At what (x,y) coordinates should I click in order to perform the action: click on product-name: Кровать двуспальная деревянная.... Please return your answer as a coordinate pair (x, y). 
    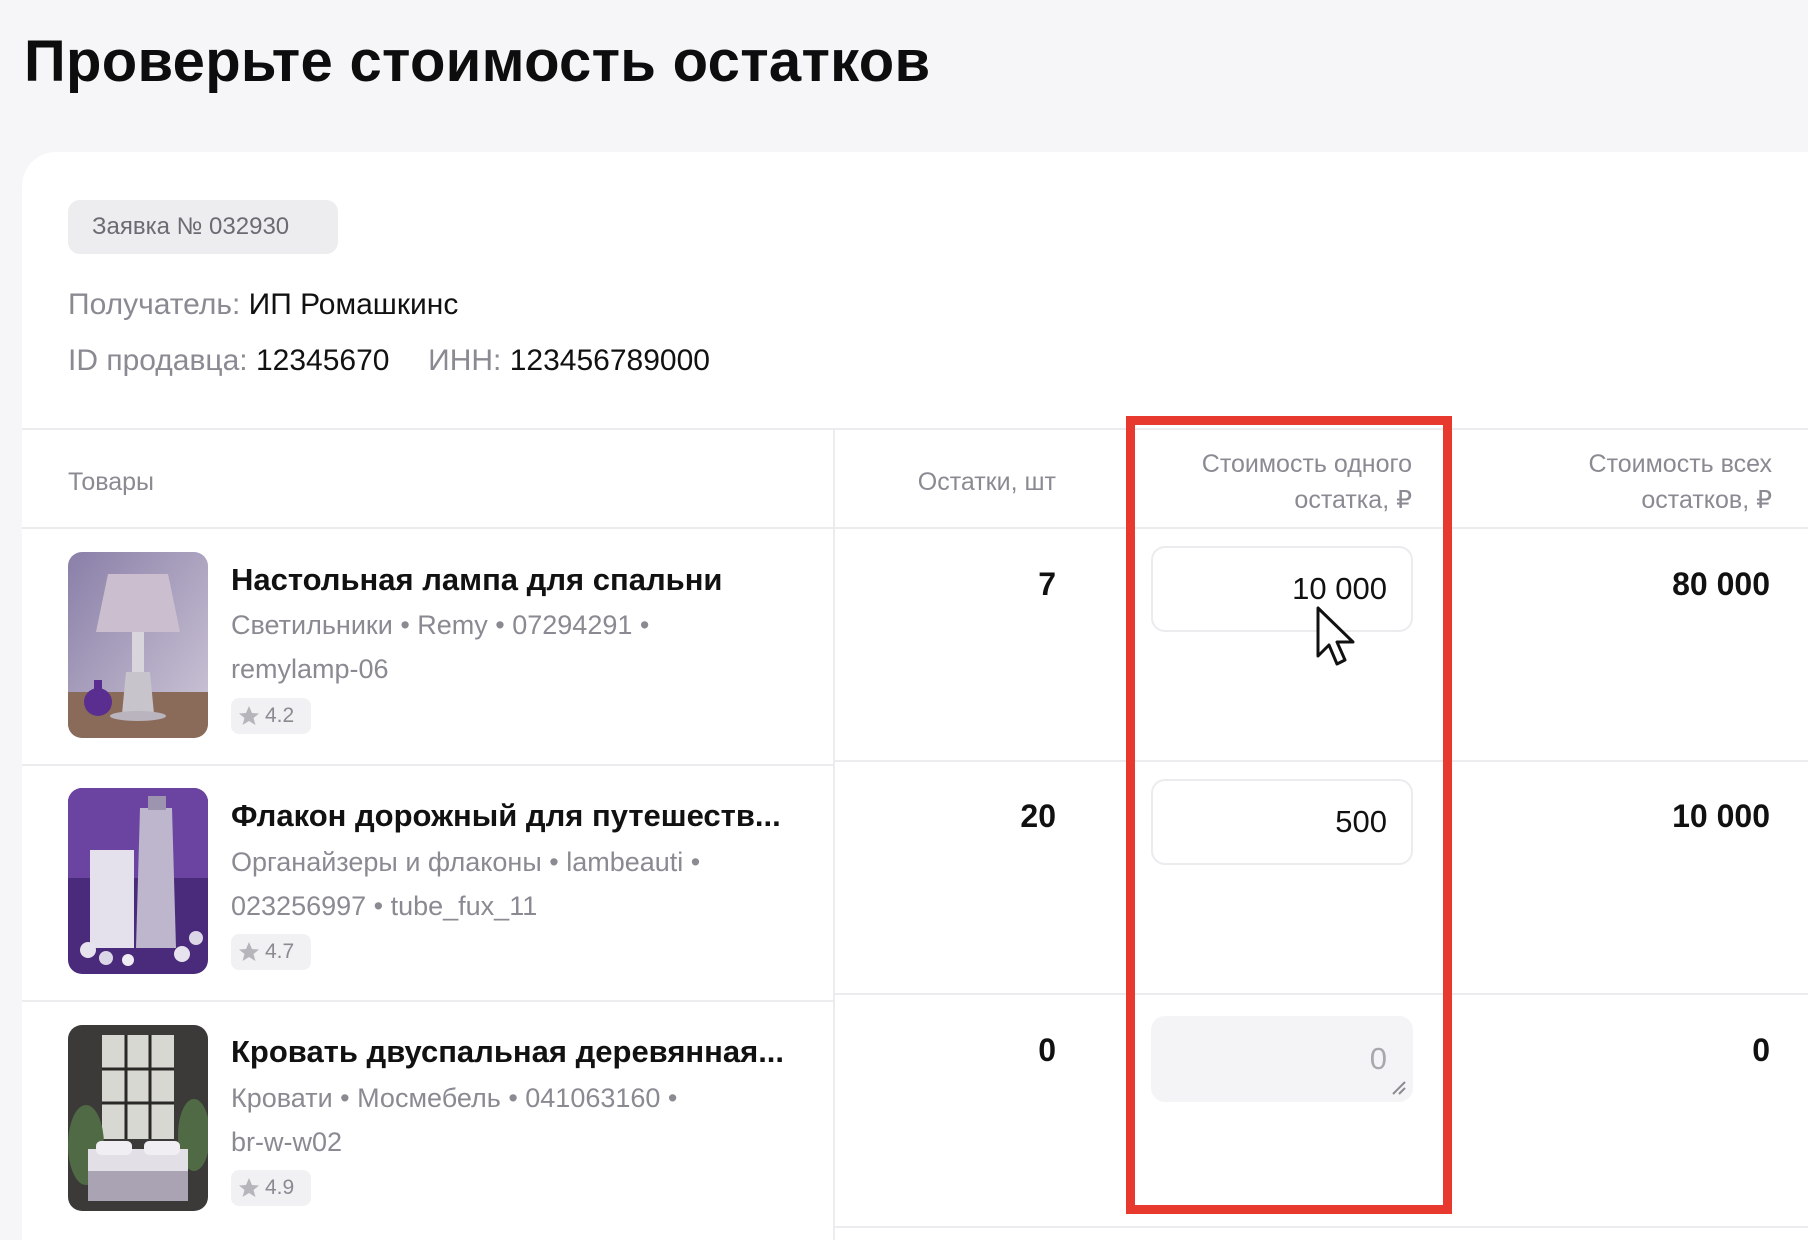
    Looking at the image, I should click on (507, 1052).